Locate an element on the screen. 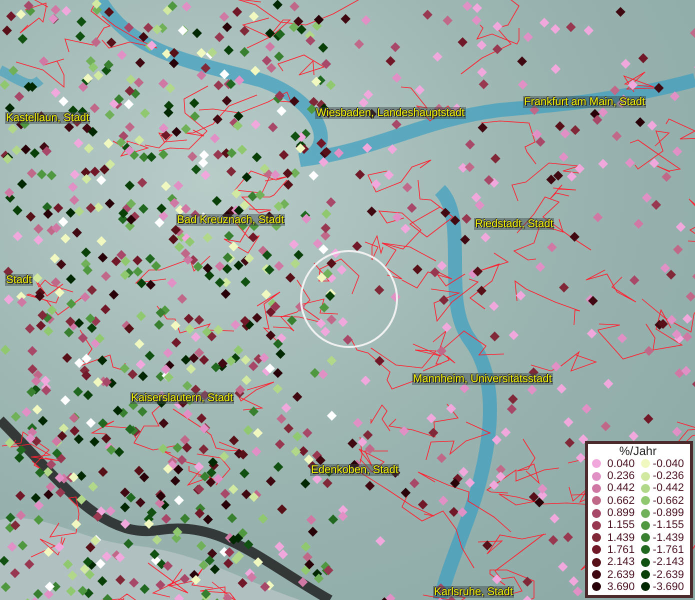  legend-label: -0.442 is located at coordinates (668, 488).